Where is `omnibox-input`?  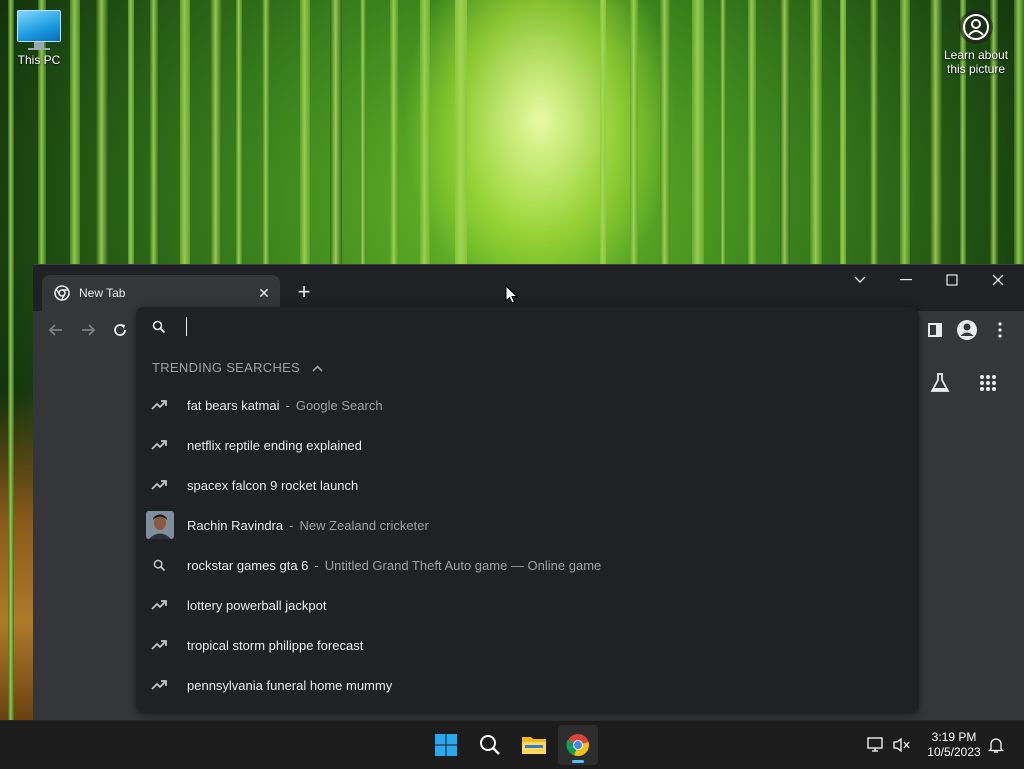 omnibox-input is located at coordinates (538, 328).